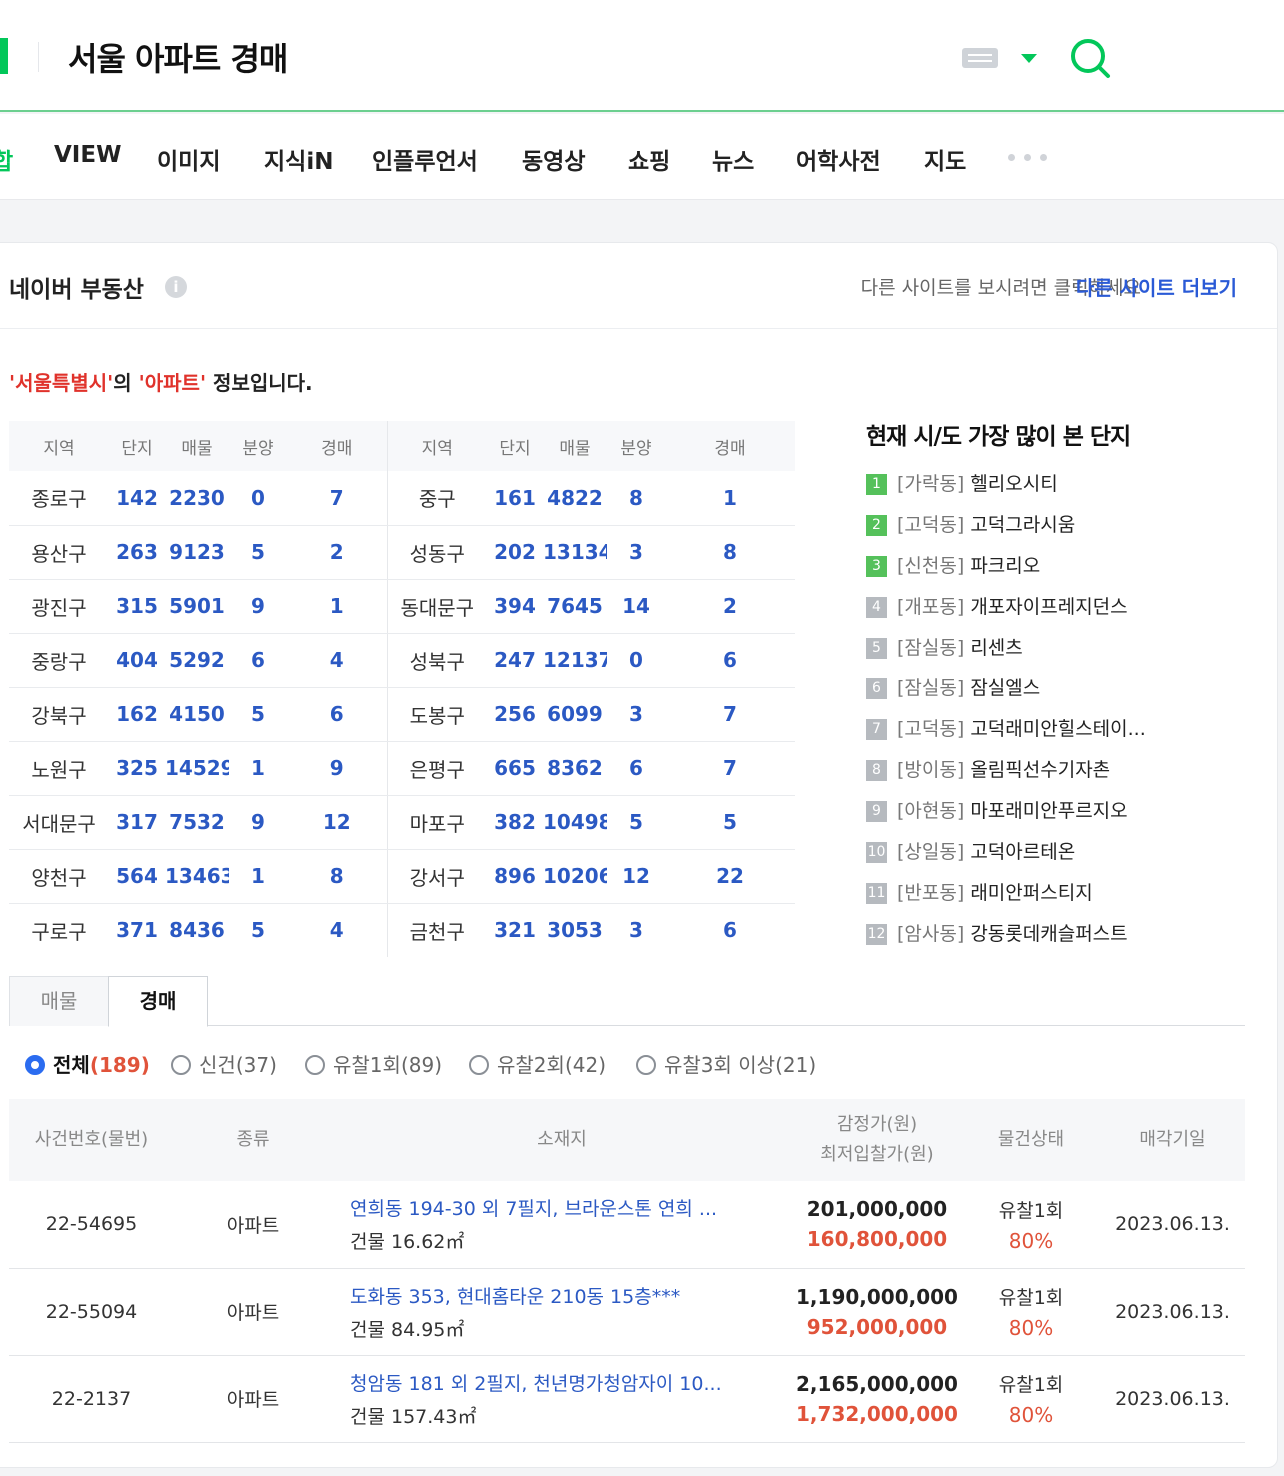  Describe the element at coordinates (636, 606) in the screenshot. I see `region-stat: 14` at that location.